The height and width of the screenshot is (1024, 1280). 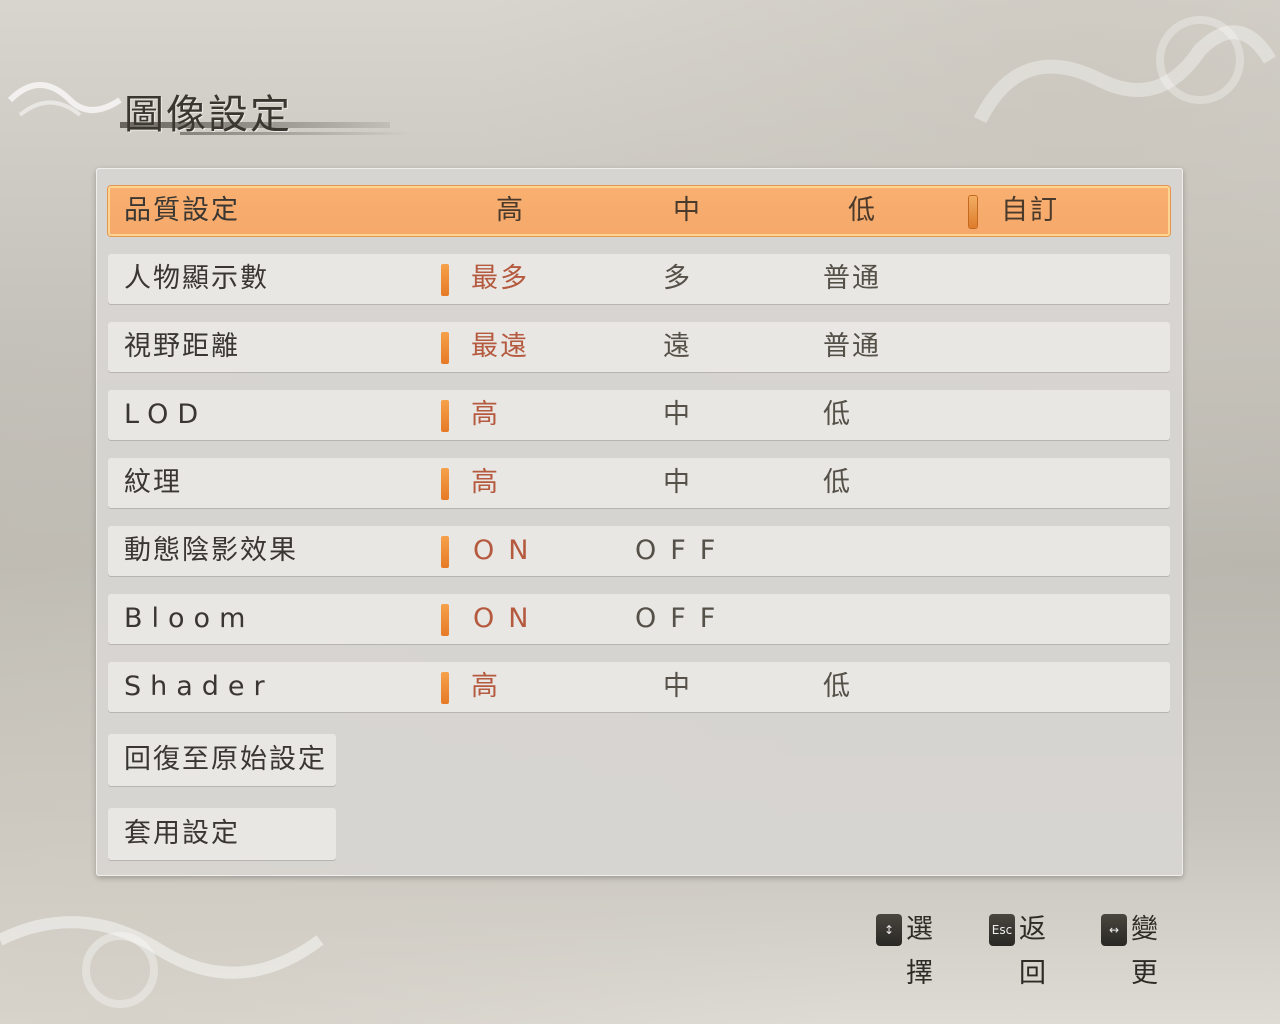 What do you see at coordinates (220, 110) in the screenshot?
I see `screen-title: 圖像設定` at bounding box center [220, 110].